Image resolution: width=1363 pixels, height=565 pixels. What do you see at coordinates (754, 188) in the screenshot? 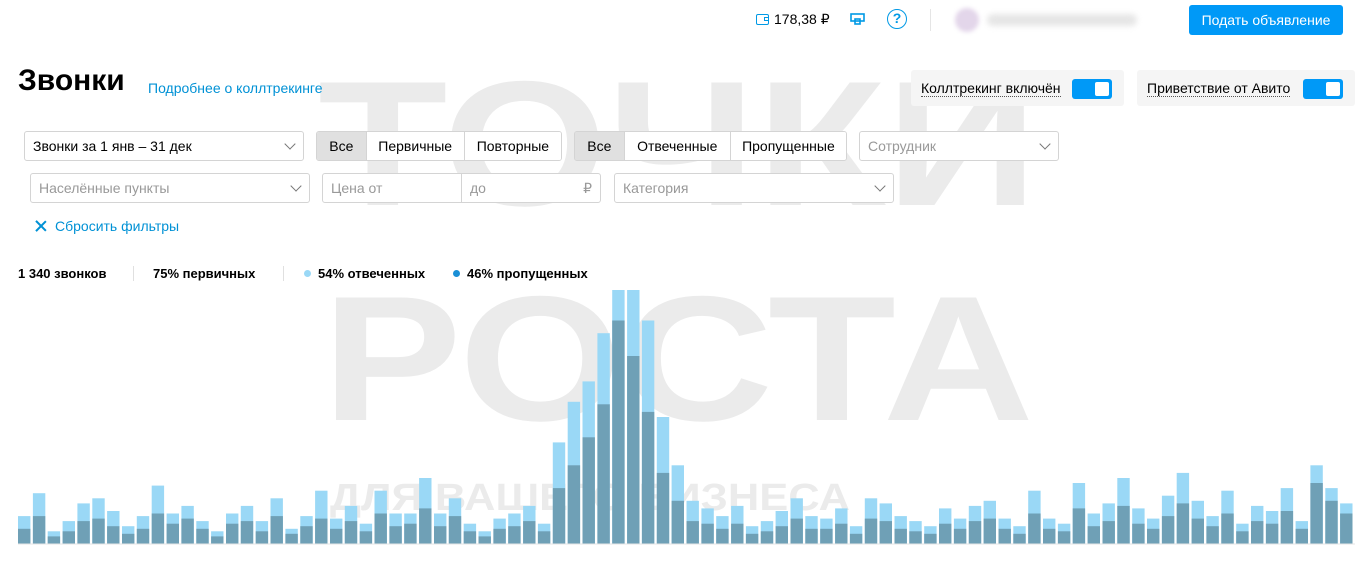
I see `category-select: Категория` at bounding box center [754, 188].